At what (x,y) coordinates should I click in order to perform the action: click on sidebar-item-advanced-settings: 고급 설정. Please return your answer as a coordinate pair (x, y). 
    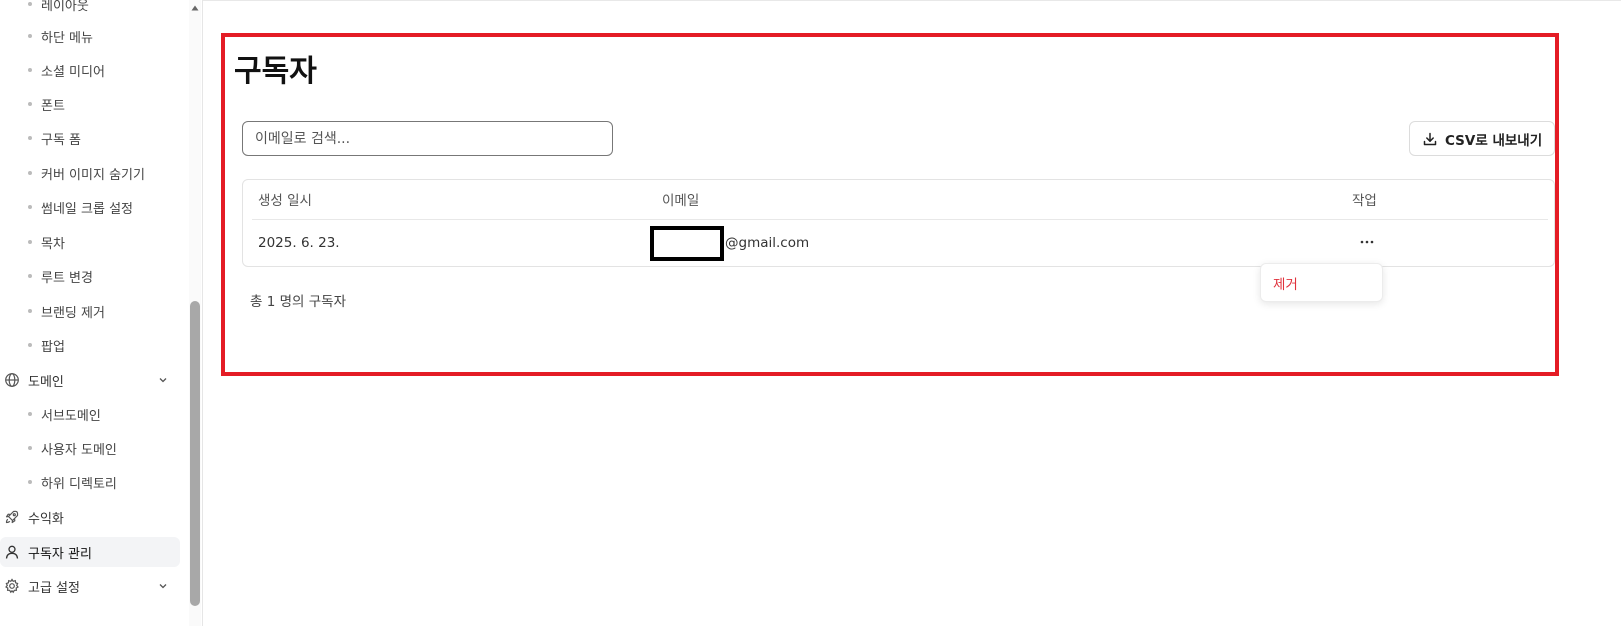
    Looking at the image, I should click on (90, 586).